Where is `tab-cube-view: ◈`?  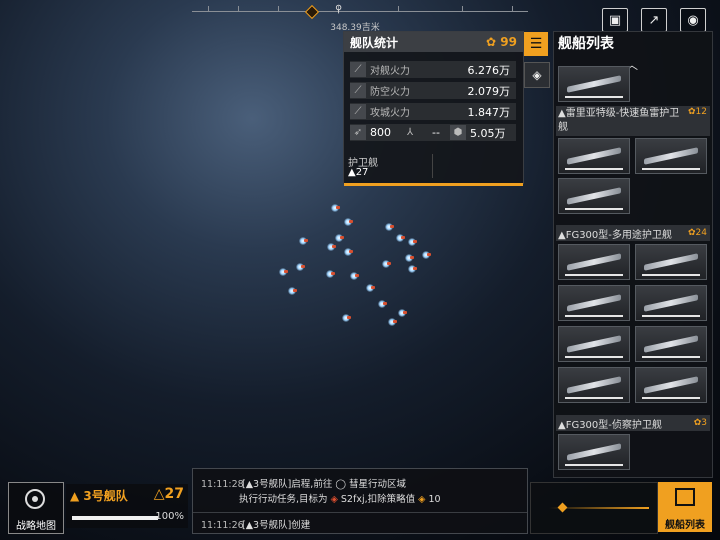
tab-cube-view: ◈ is located at coordinates (537, 75).